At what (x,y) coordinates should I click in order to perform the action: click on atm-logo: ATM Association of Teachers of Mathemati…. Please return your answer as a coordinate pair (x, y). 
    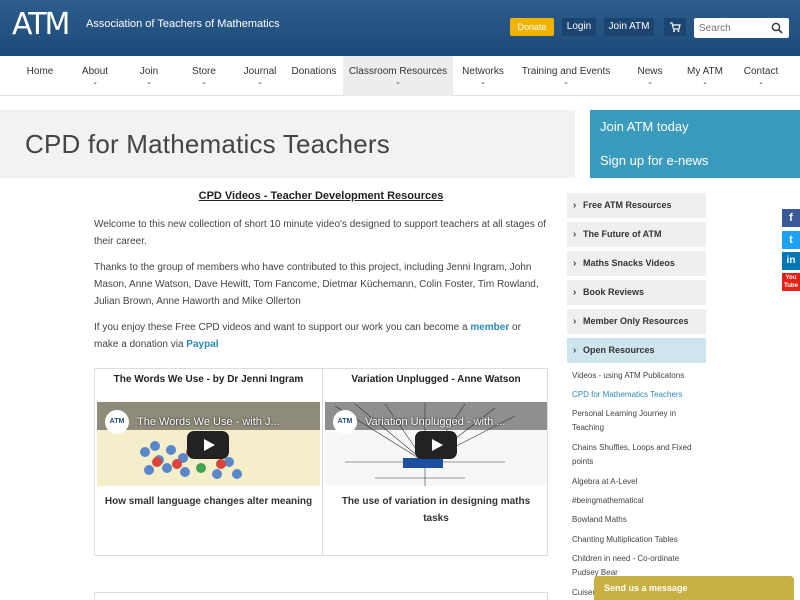
    Looking at the image, I should click on (146, 25).